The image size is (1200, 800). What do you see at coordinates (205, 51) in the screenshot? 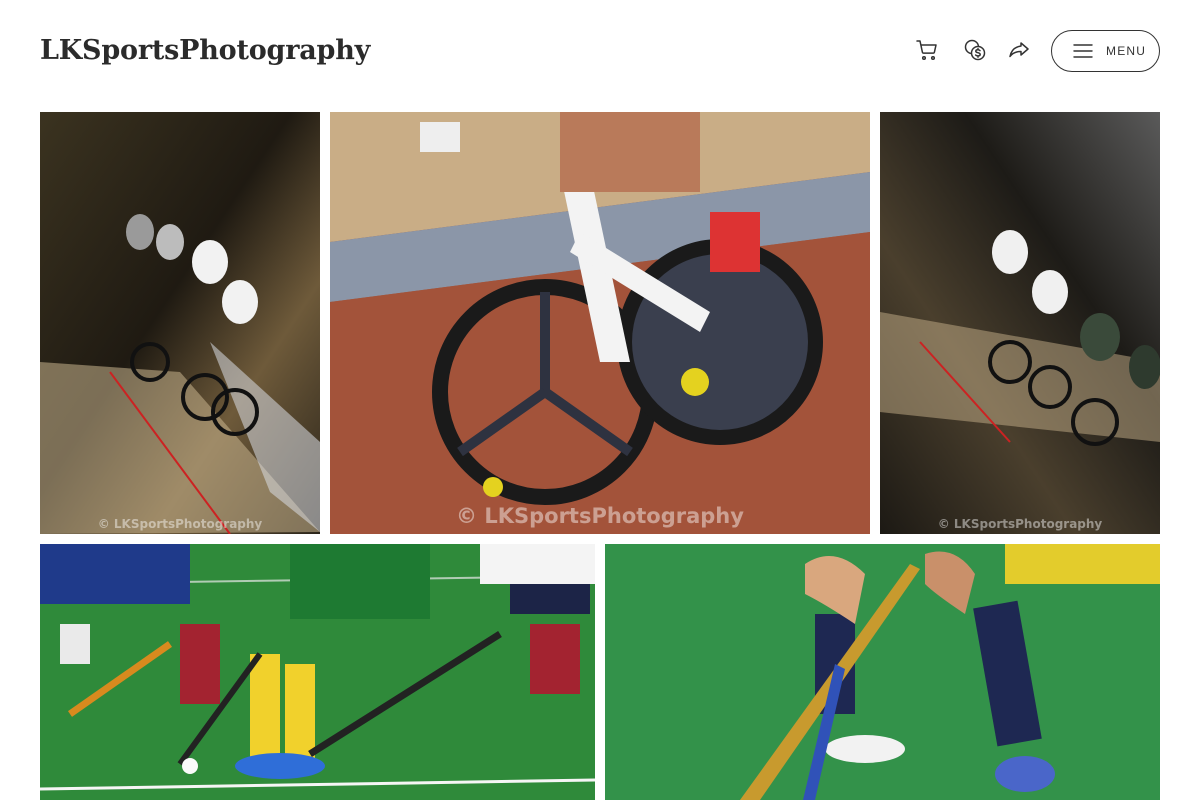
I see `site-logo-title: LKSportsPhotography` at bounding box center [205, 51].